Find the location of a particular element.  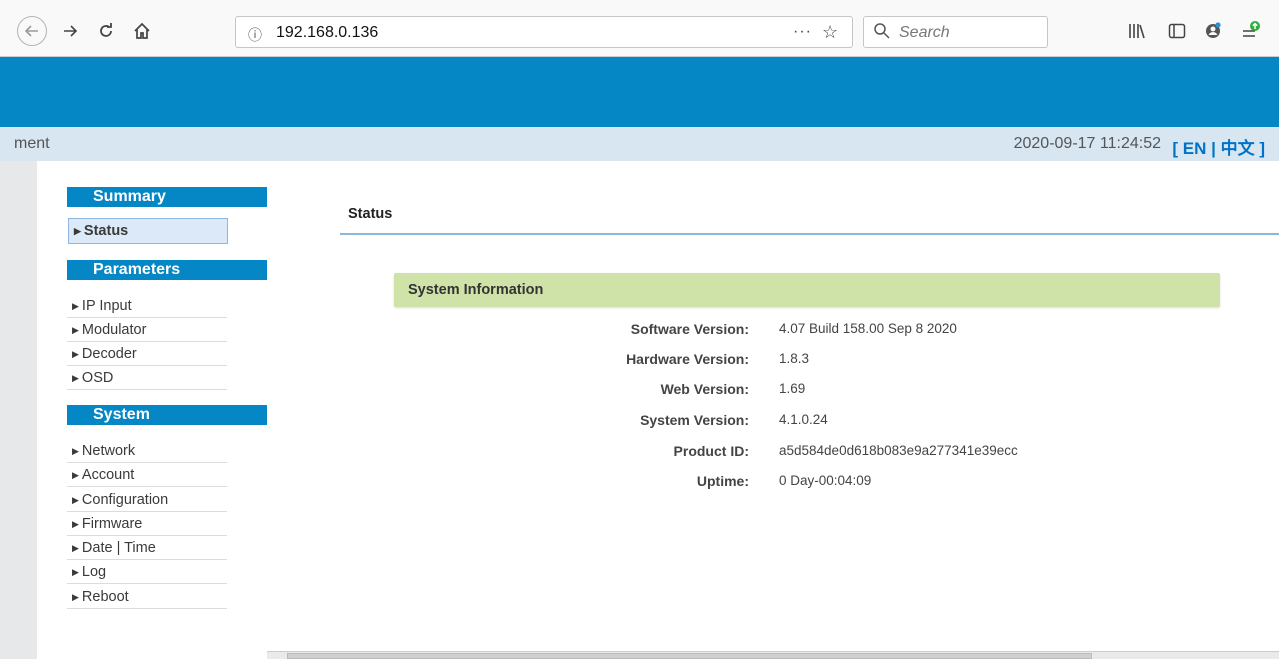

menu-button is located at coordinates (1251, 31).